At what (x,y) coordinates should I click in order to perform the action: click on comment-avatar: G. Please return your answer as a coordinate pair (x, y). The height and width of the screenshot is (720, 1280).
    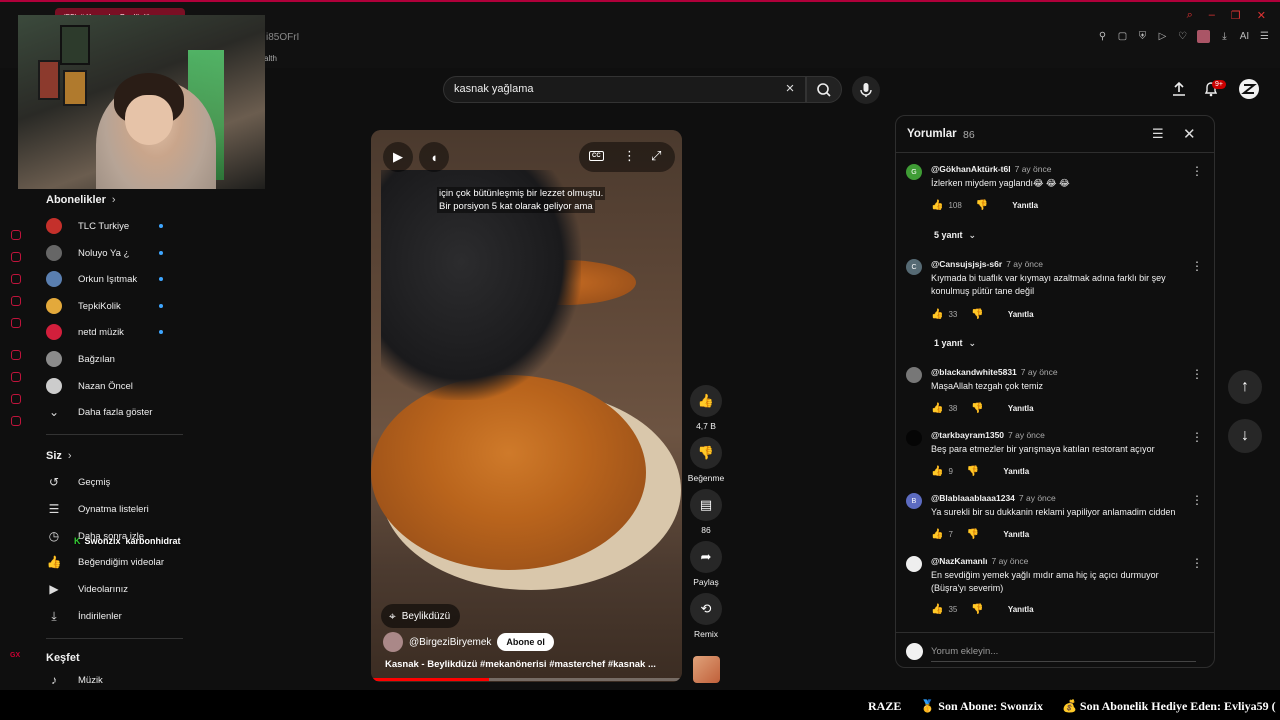
    Looking at the image, I should click on (914, 172).